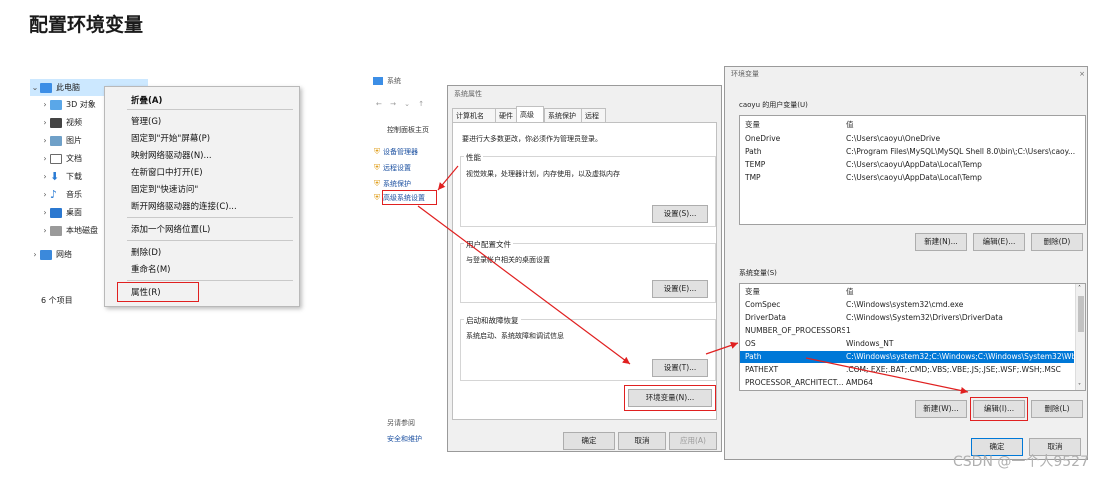  Describe the element at coordinates (593, 115) in the screenshot. I see `tab-remote: 远程` at that location.